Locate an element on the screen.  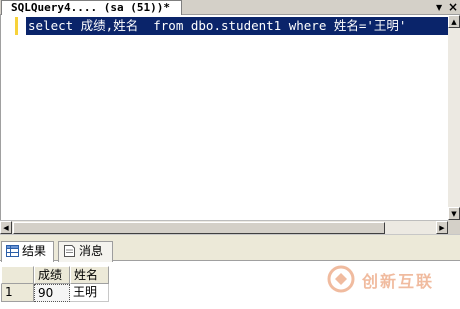
query-document-tab: SQLQuery4.... (sa (51))* is located at coordinates (91, 7).